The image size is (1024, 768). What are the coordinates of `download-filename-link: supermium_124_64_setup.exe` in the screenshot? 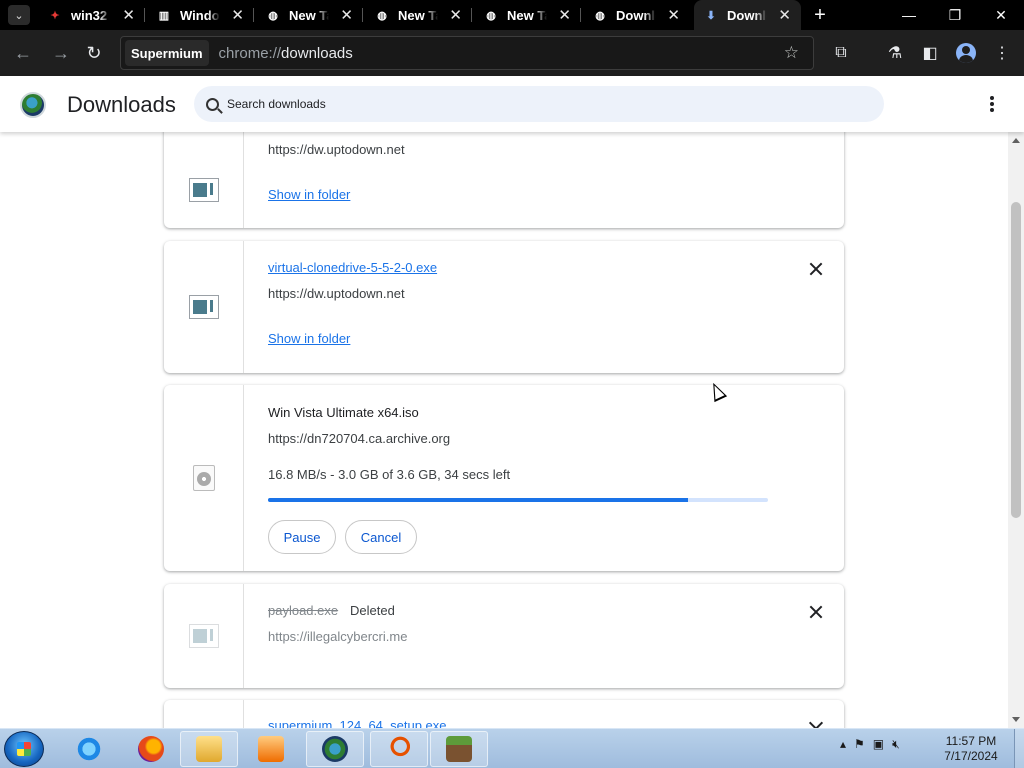 It's located at (357, 723).